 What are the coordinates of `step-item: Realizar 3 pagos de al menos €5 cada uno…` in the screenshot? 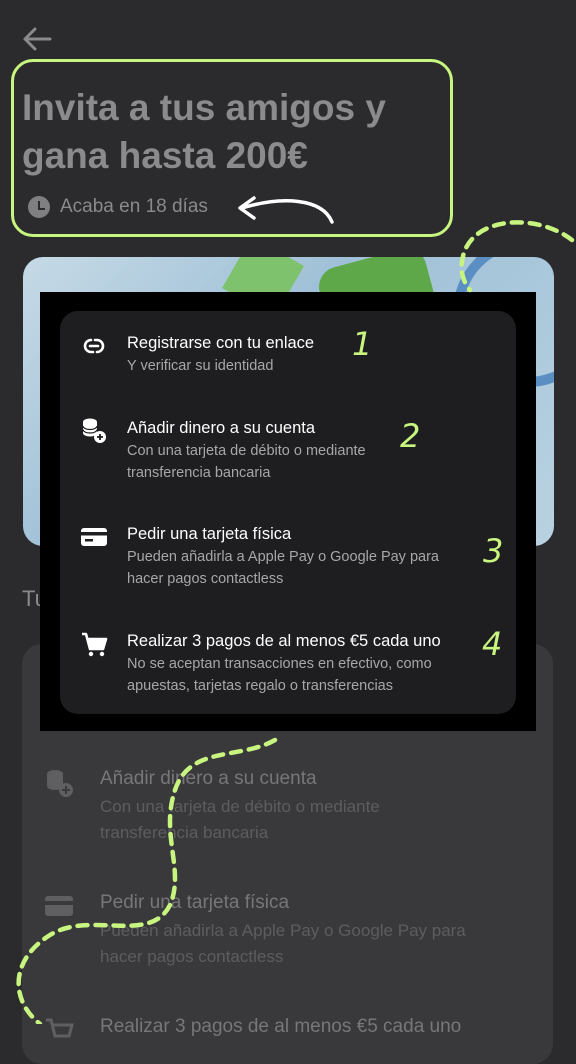 It's located at (277, 663).